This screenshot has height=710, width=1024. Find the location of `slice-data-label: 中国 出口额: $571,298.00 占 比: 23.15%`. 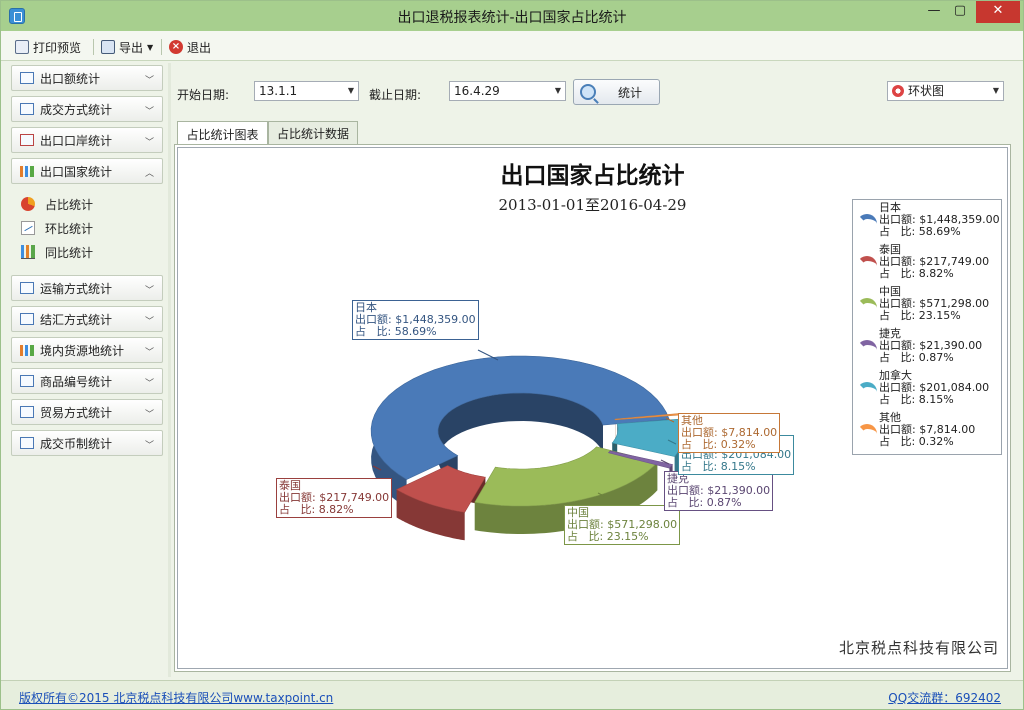

slice-data-label: 中国 出口额: $571,298.00 占 比: 23.15% is located at coordinates (622, 525).